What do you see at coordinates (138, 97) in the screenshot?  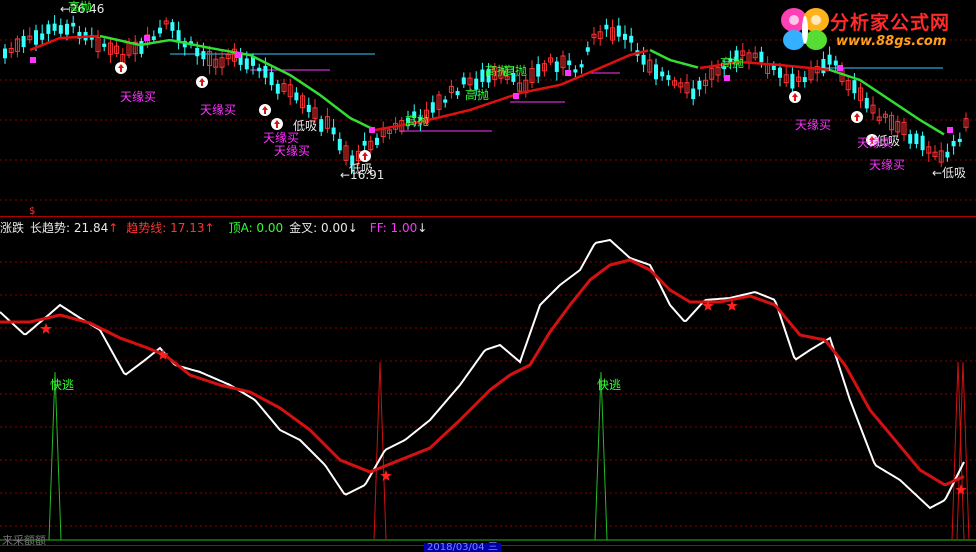 I see `tianyuan-buy-label-1: 天缘买` at bounding box center [138, 97].